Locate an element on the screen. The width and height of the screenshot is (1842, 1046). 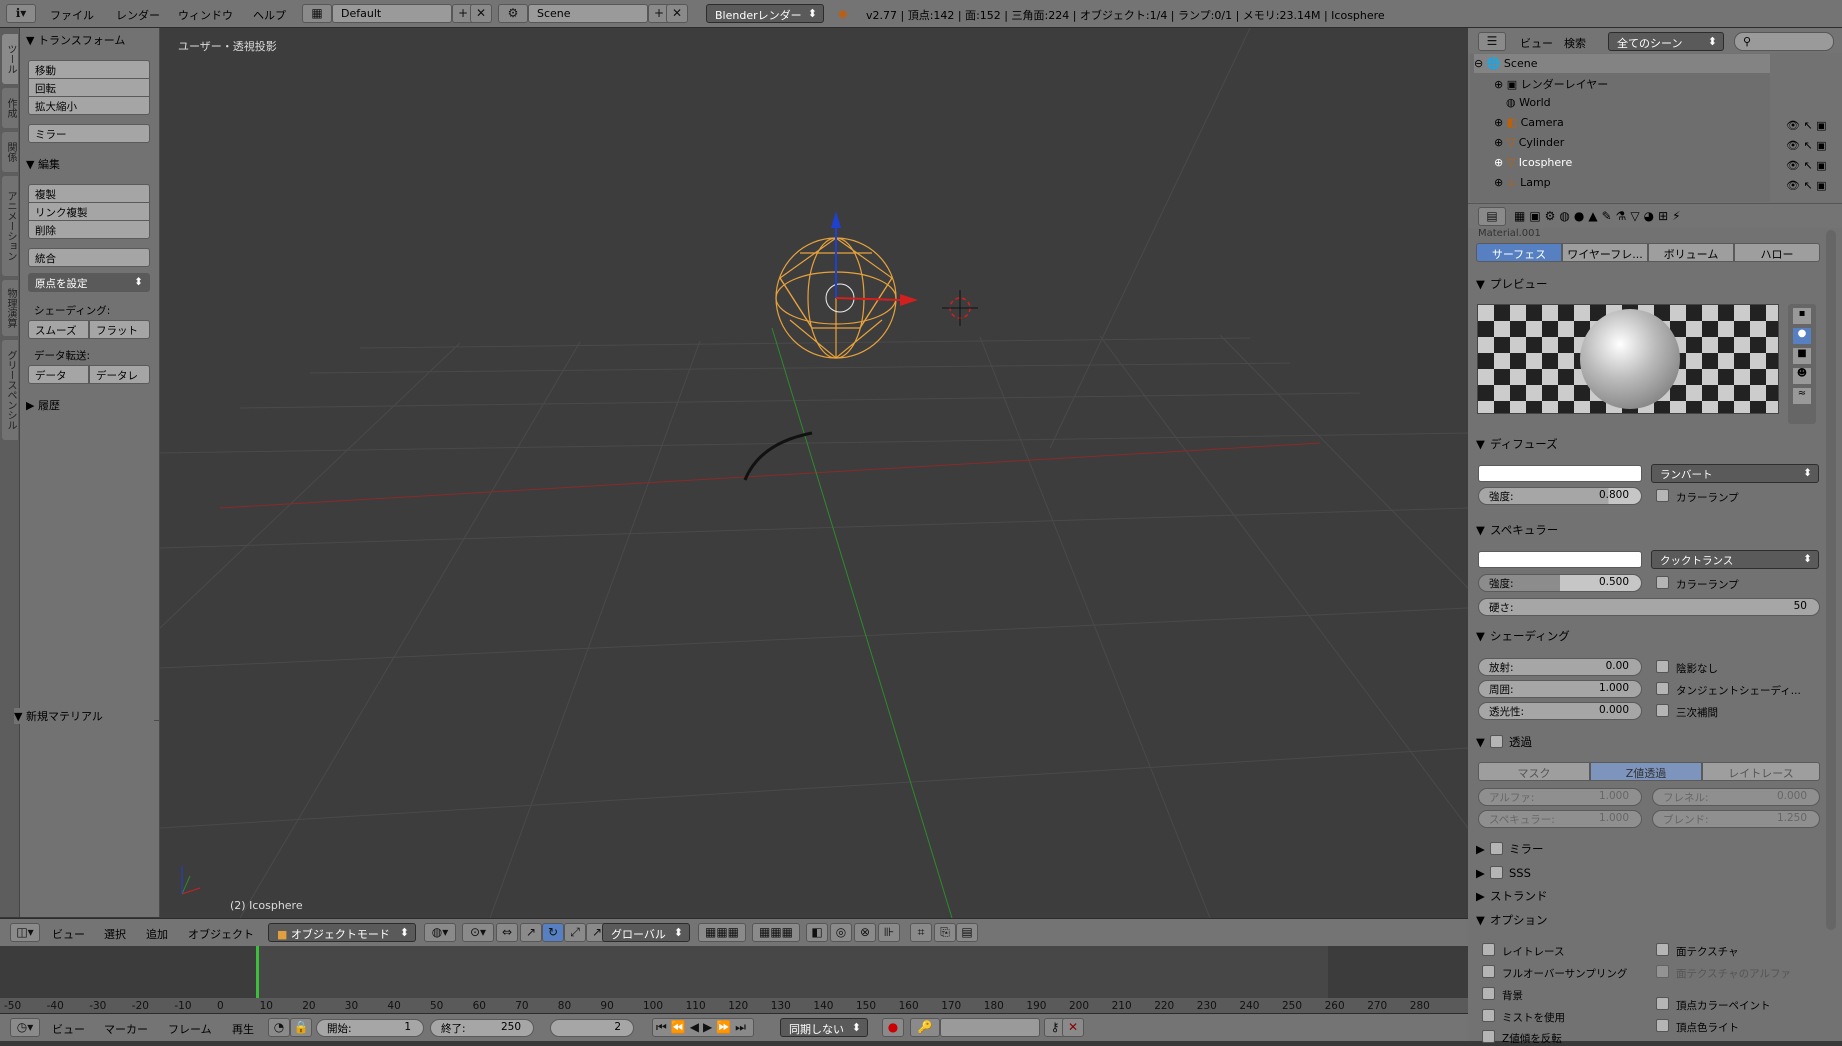
layout-field: Default is located at coordinates (392, 13).